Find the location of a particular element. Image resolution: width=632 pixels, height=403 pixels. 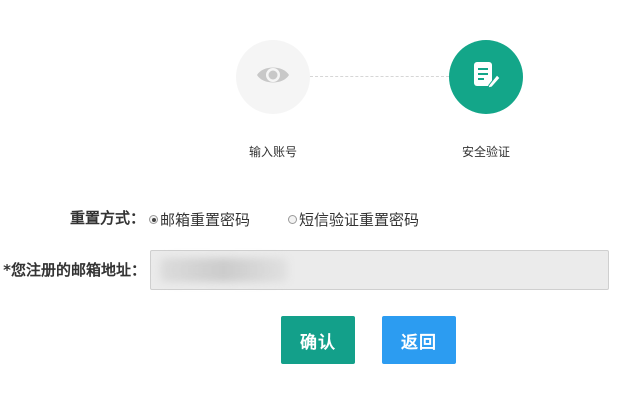

radio-email-reset: 邮箱重置密码 is located at coordinates (199, 219).